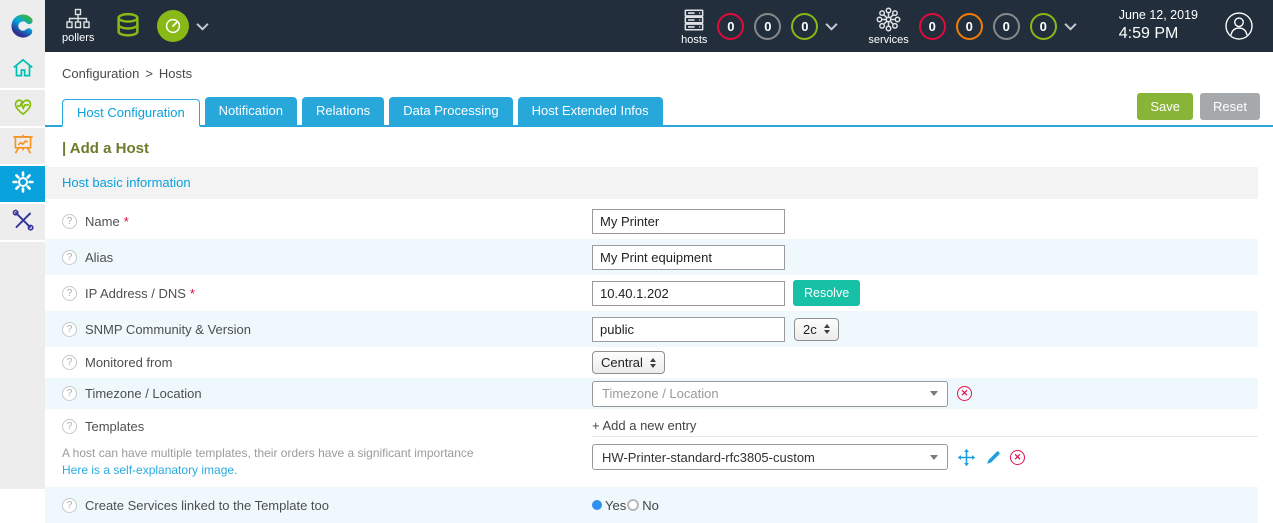  I want to click on services-ok-badge: 0, so click(1043, 26).